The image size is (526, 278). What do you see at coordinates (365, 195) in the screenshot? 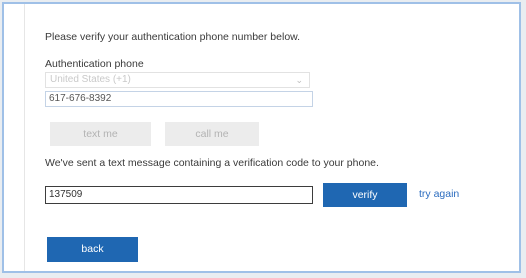
I see `verify-button: verify` at bounding box center [365, 195].